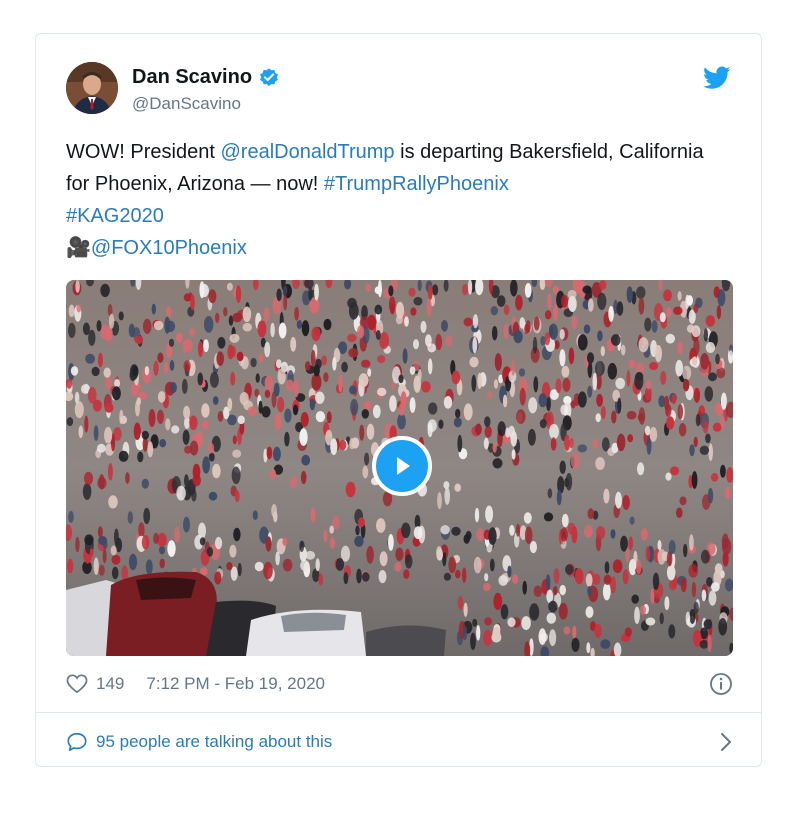  What do you see at coordinates (192, 77) in the screenshot?
I see `author-name: Dan Scavino` at bounding box center [192, 77].